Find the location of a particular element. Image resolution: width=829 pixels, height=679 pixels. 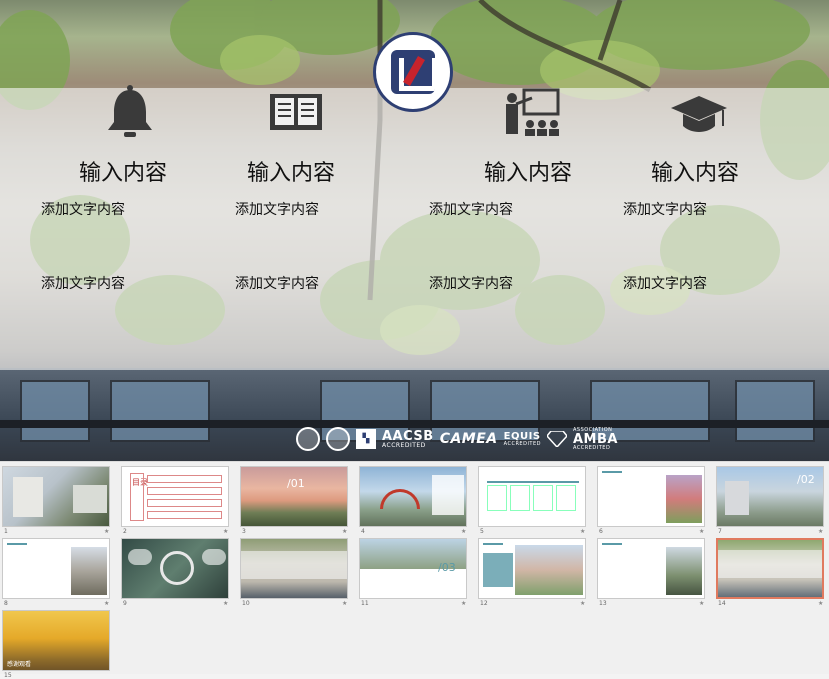

slide-number: 15 is located at coordinates (8, 675).